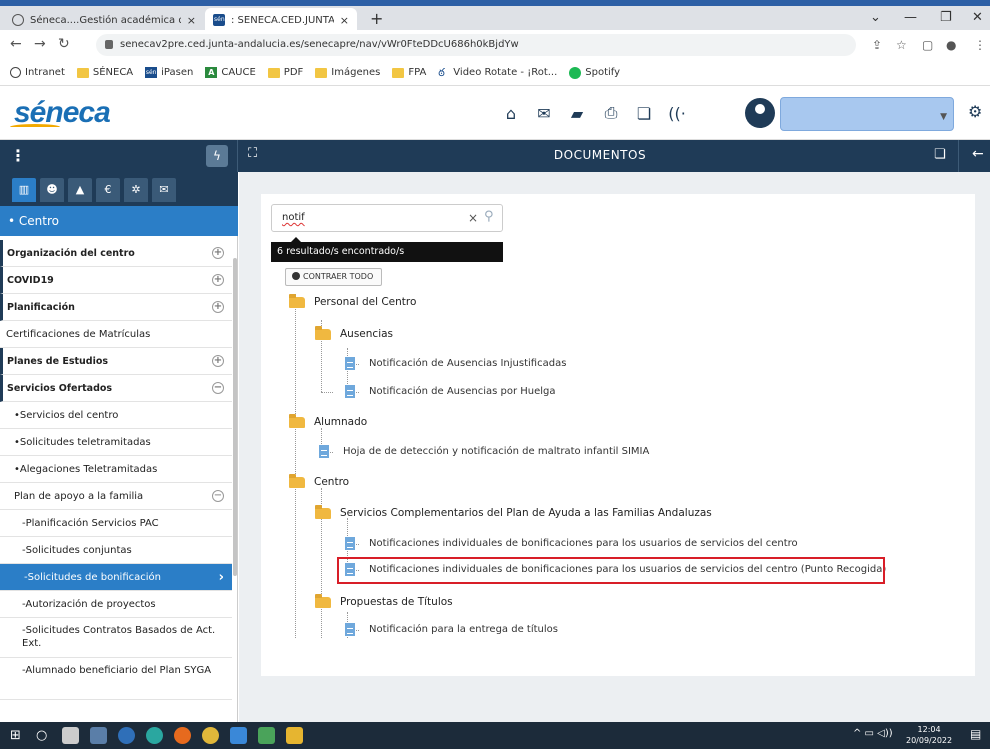  Describe the element at coordinates (116, 577) in the screenshot. I see `sidebar-item-solicitudes-bonificacion: -Solicitudes de bonificación ›` at that location.